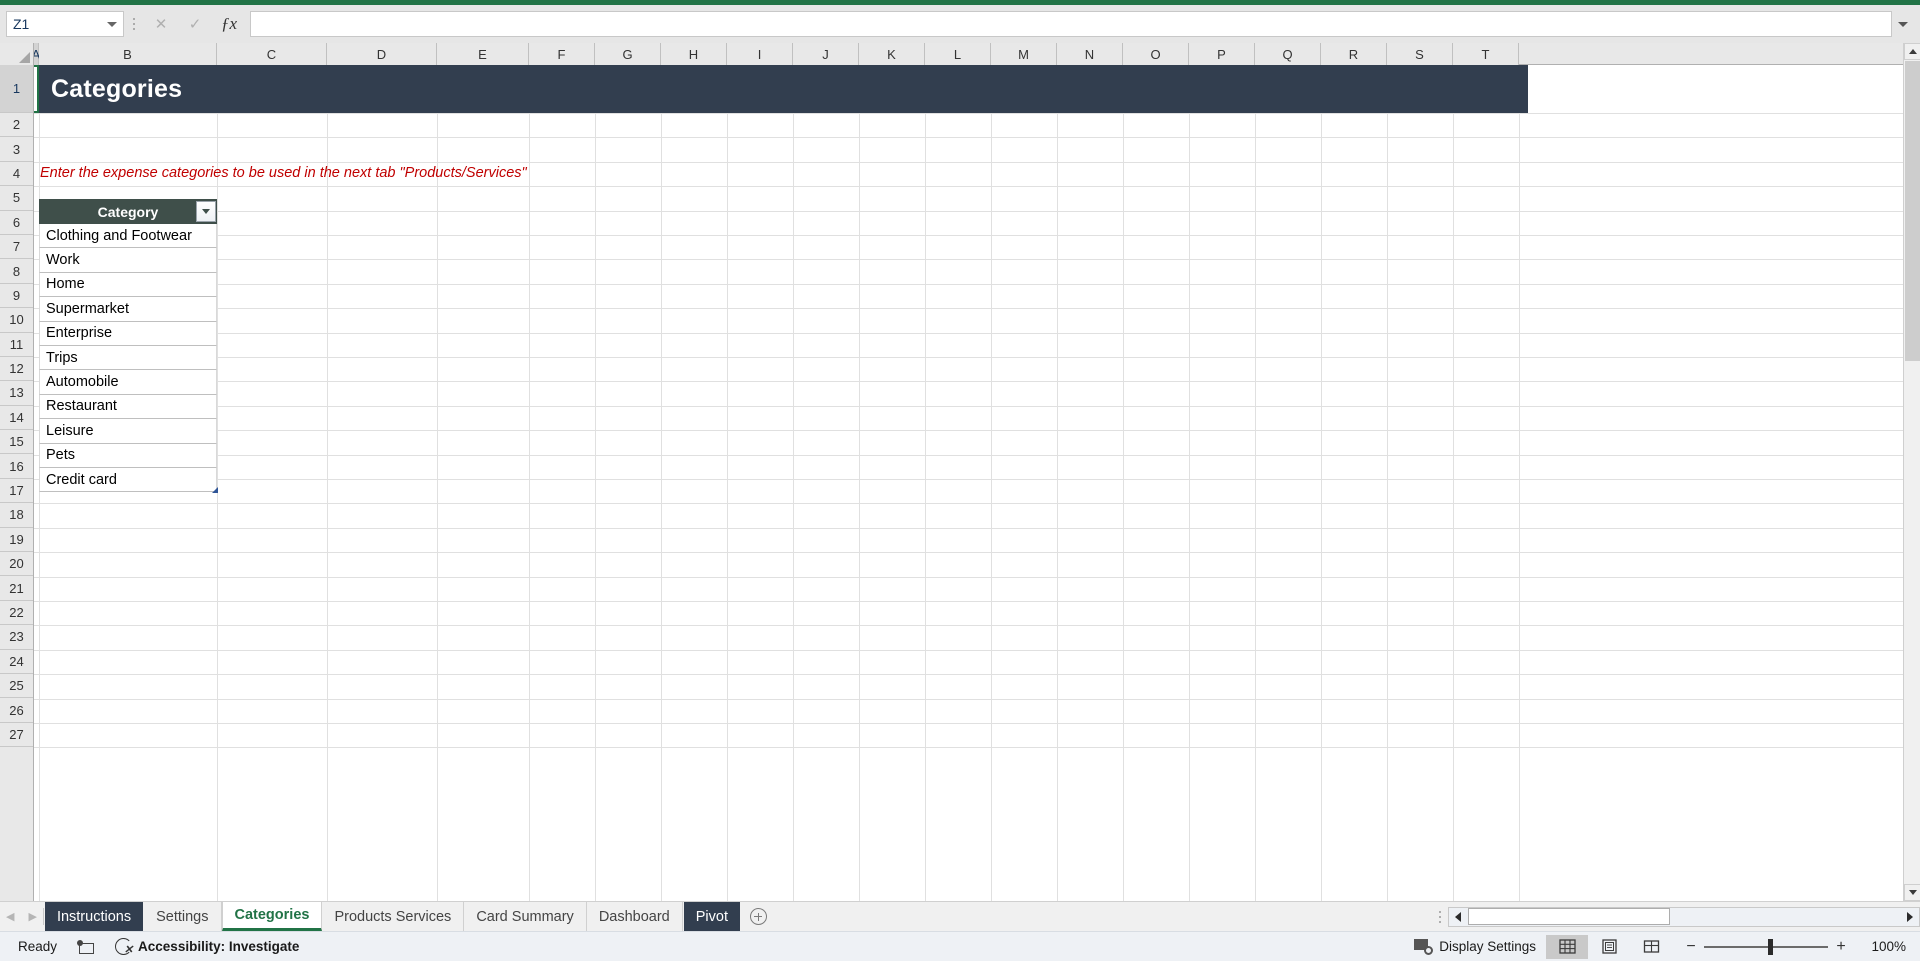  I want to click on add-sheet-button, so click(758, 916).